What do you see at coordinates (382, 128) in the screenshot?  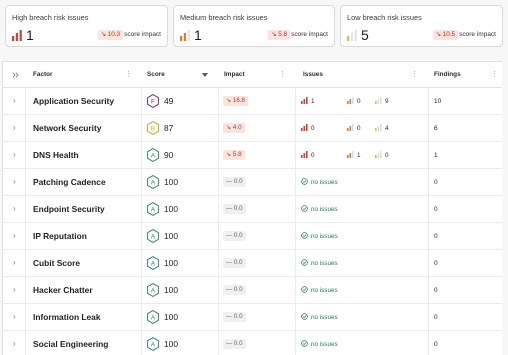 I see `low-issues-count: 4` at bounding box center [382, 128].